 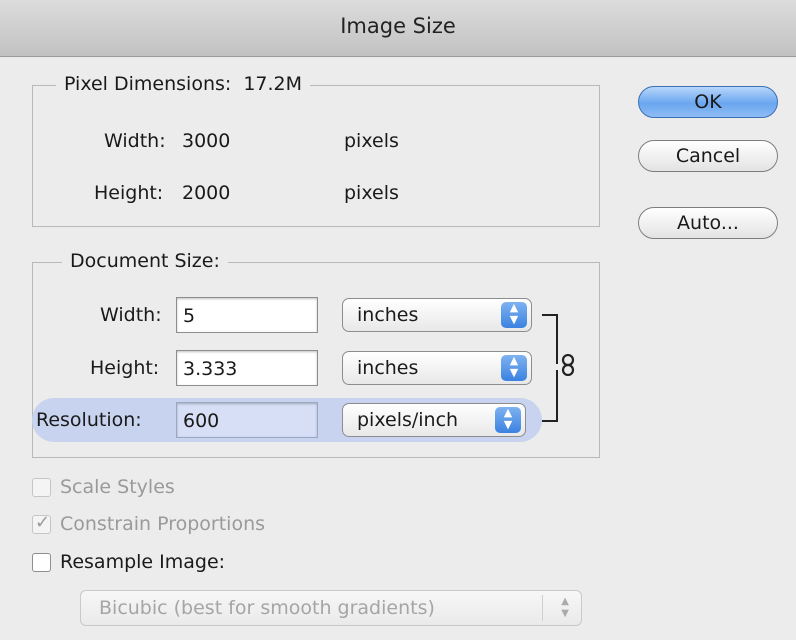 What do you see at coordinates (437, 368) in the screenshot?
I see `doc-height-unit-select: inches ▲ ▼` at bounding box center [437, 368].